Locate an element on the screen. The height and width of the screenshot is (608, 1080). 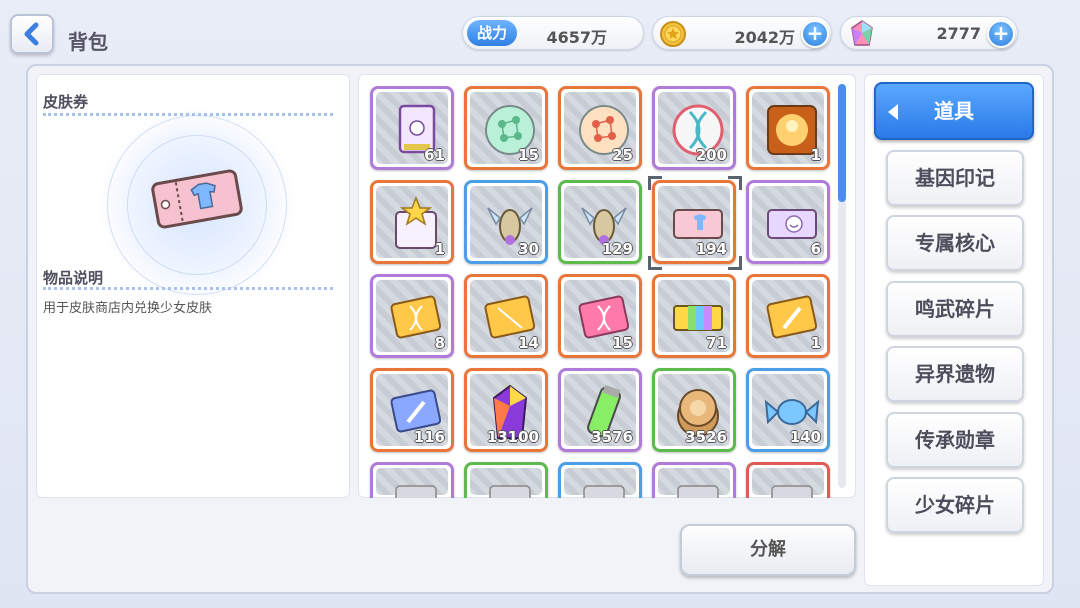
item-count: 25 is located at coordinates (622, 155).